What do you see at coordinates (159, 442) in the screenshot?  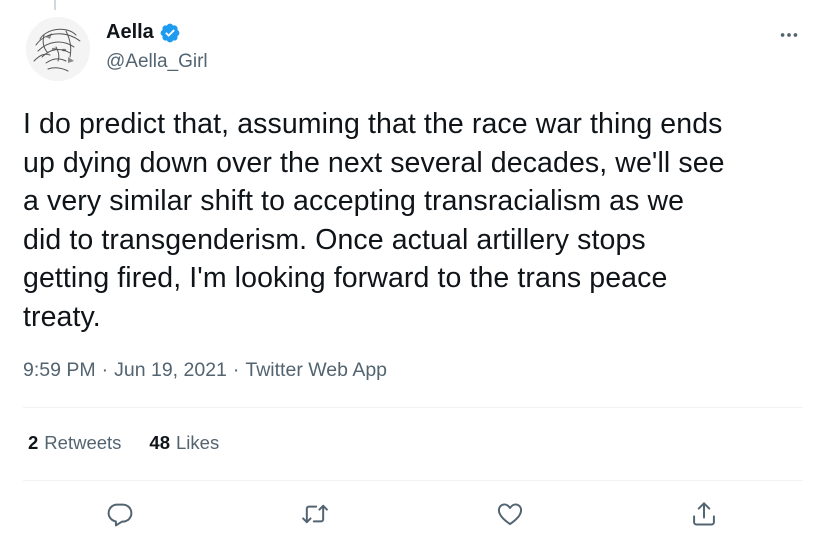 I see `likes-count: 48` at bounding box center [159, 442].